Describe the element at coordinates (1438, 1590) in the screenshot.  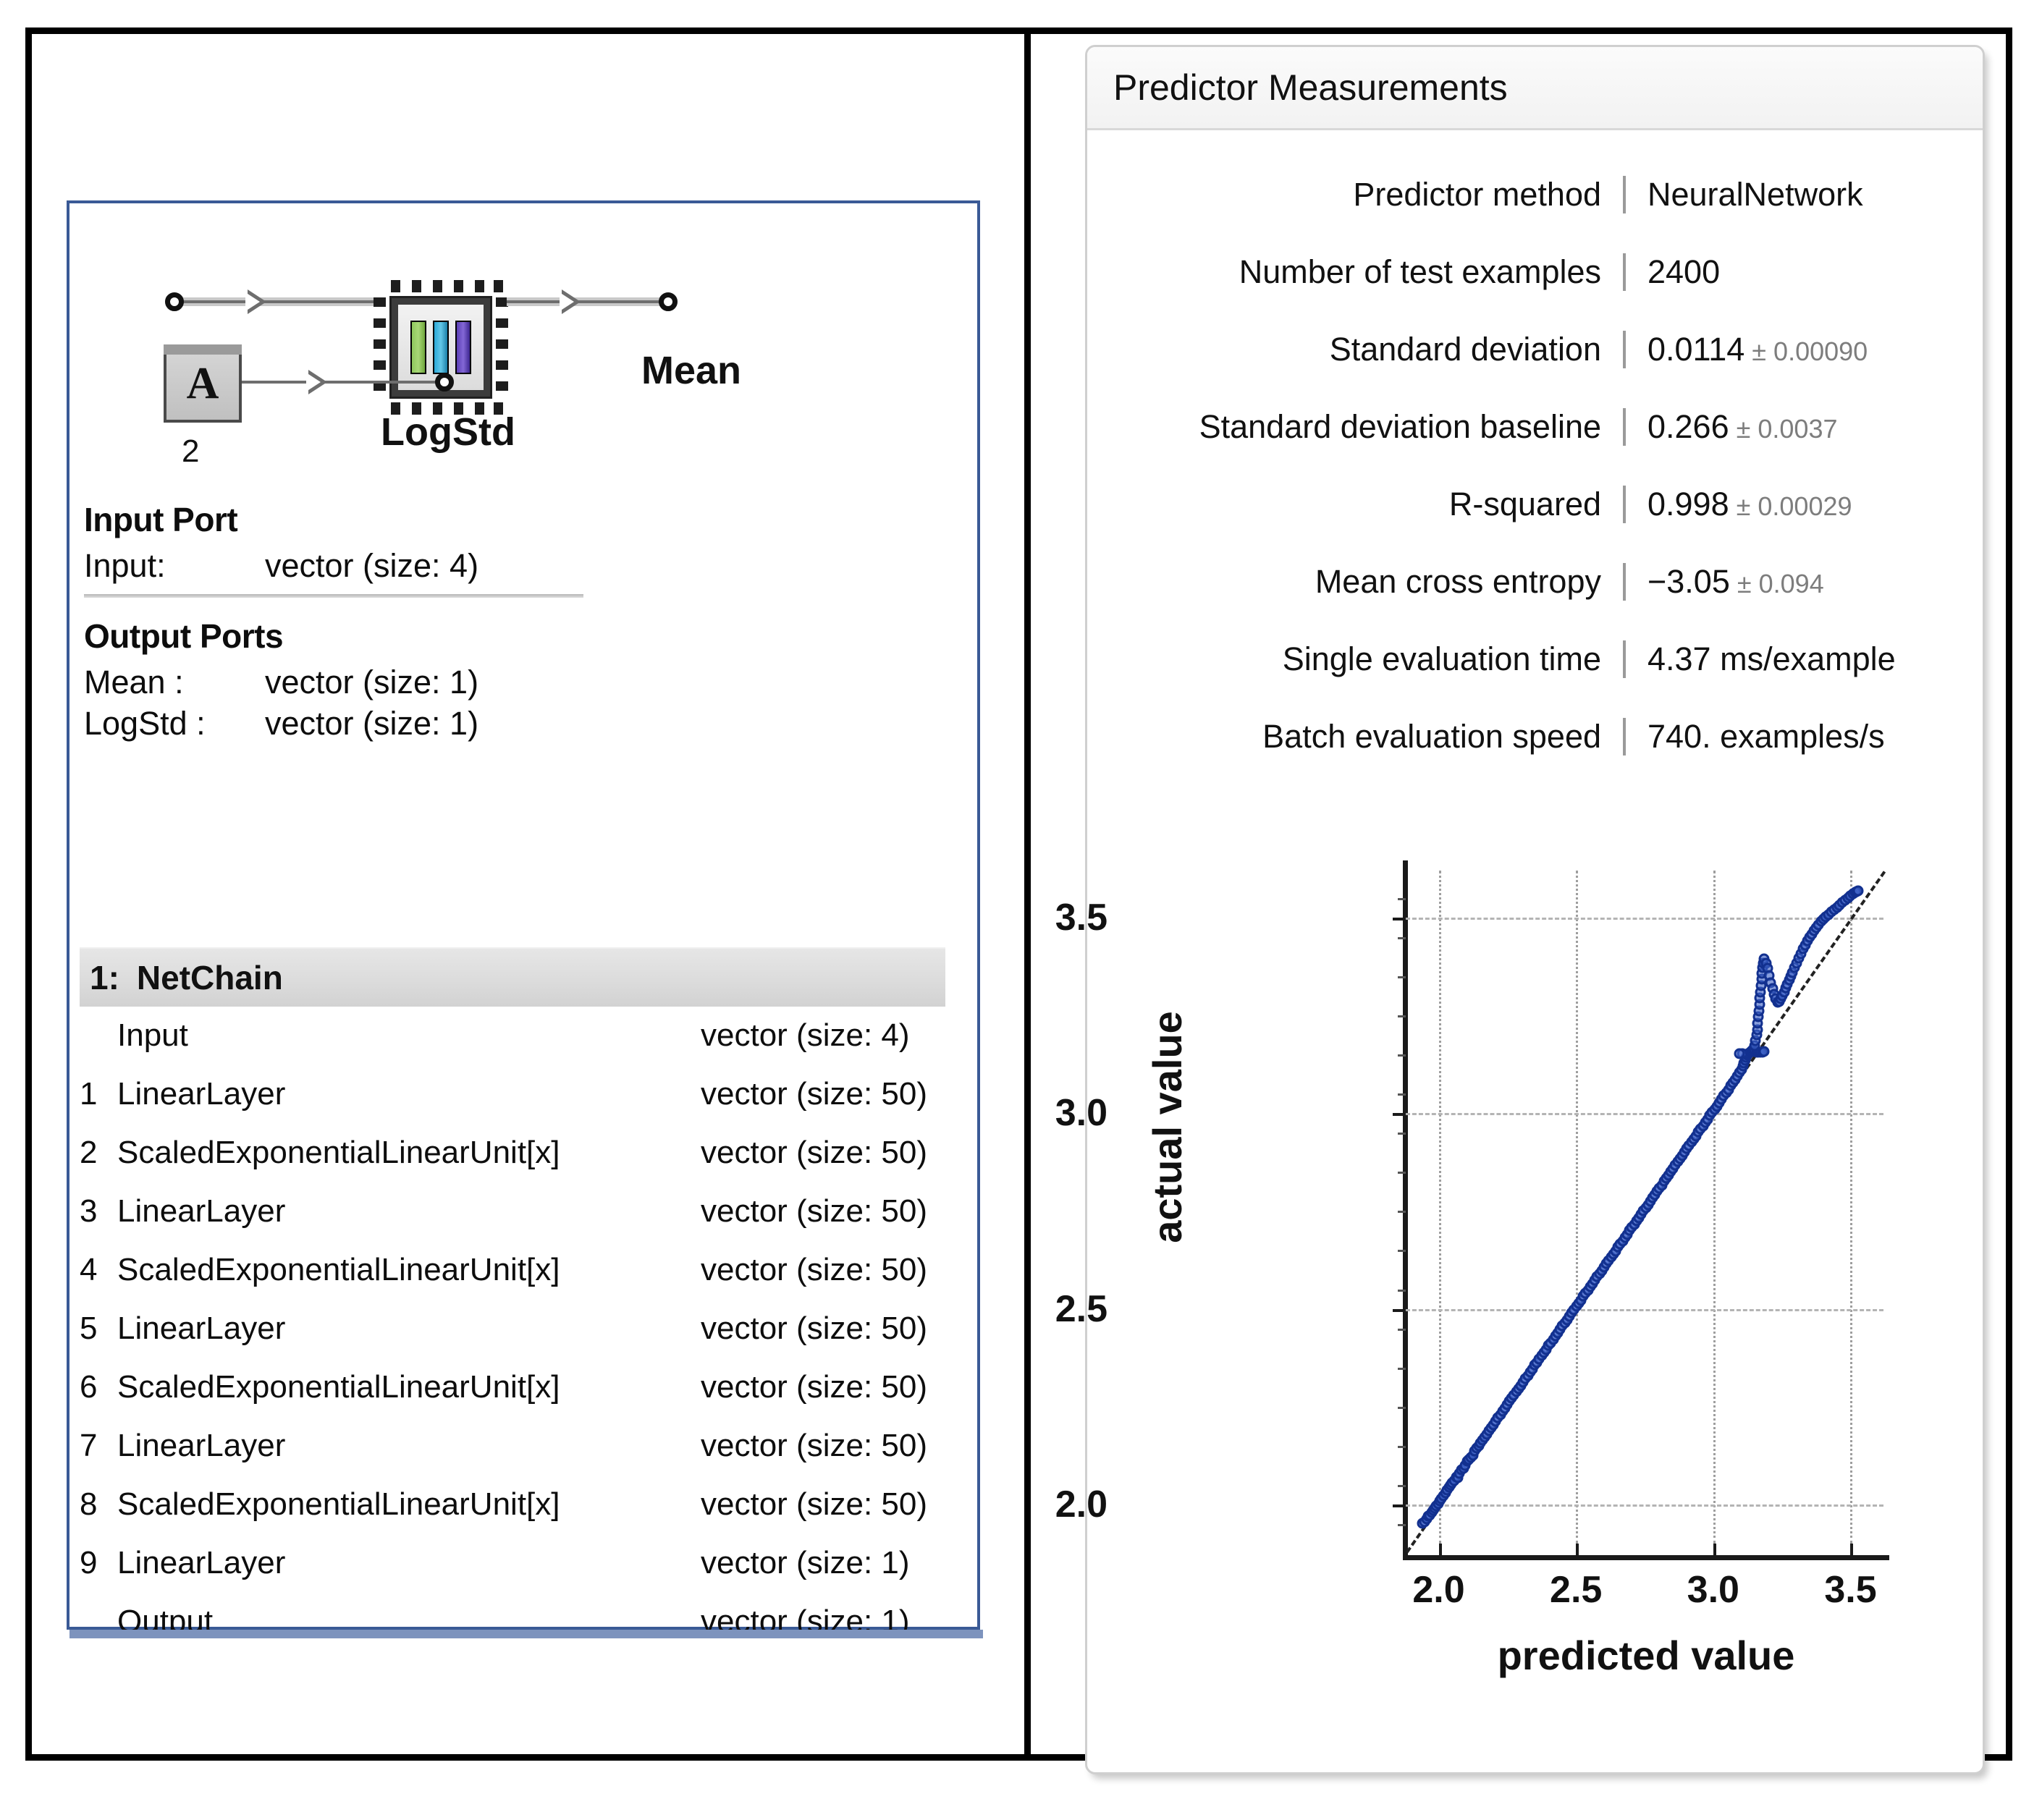
I see `chart-x-tick-label: 2.0` at that location.